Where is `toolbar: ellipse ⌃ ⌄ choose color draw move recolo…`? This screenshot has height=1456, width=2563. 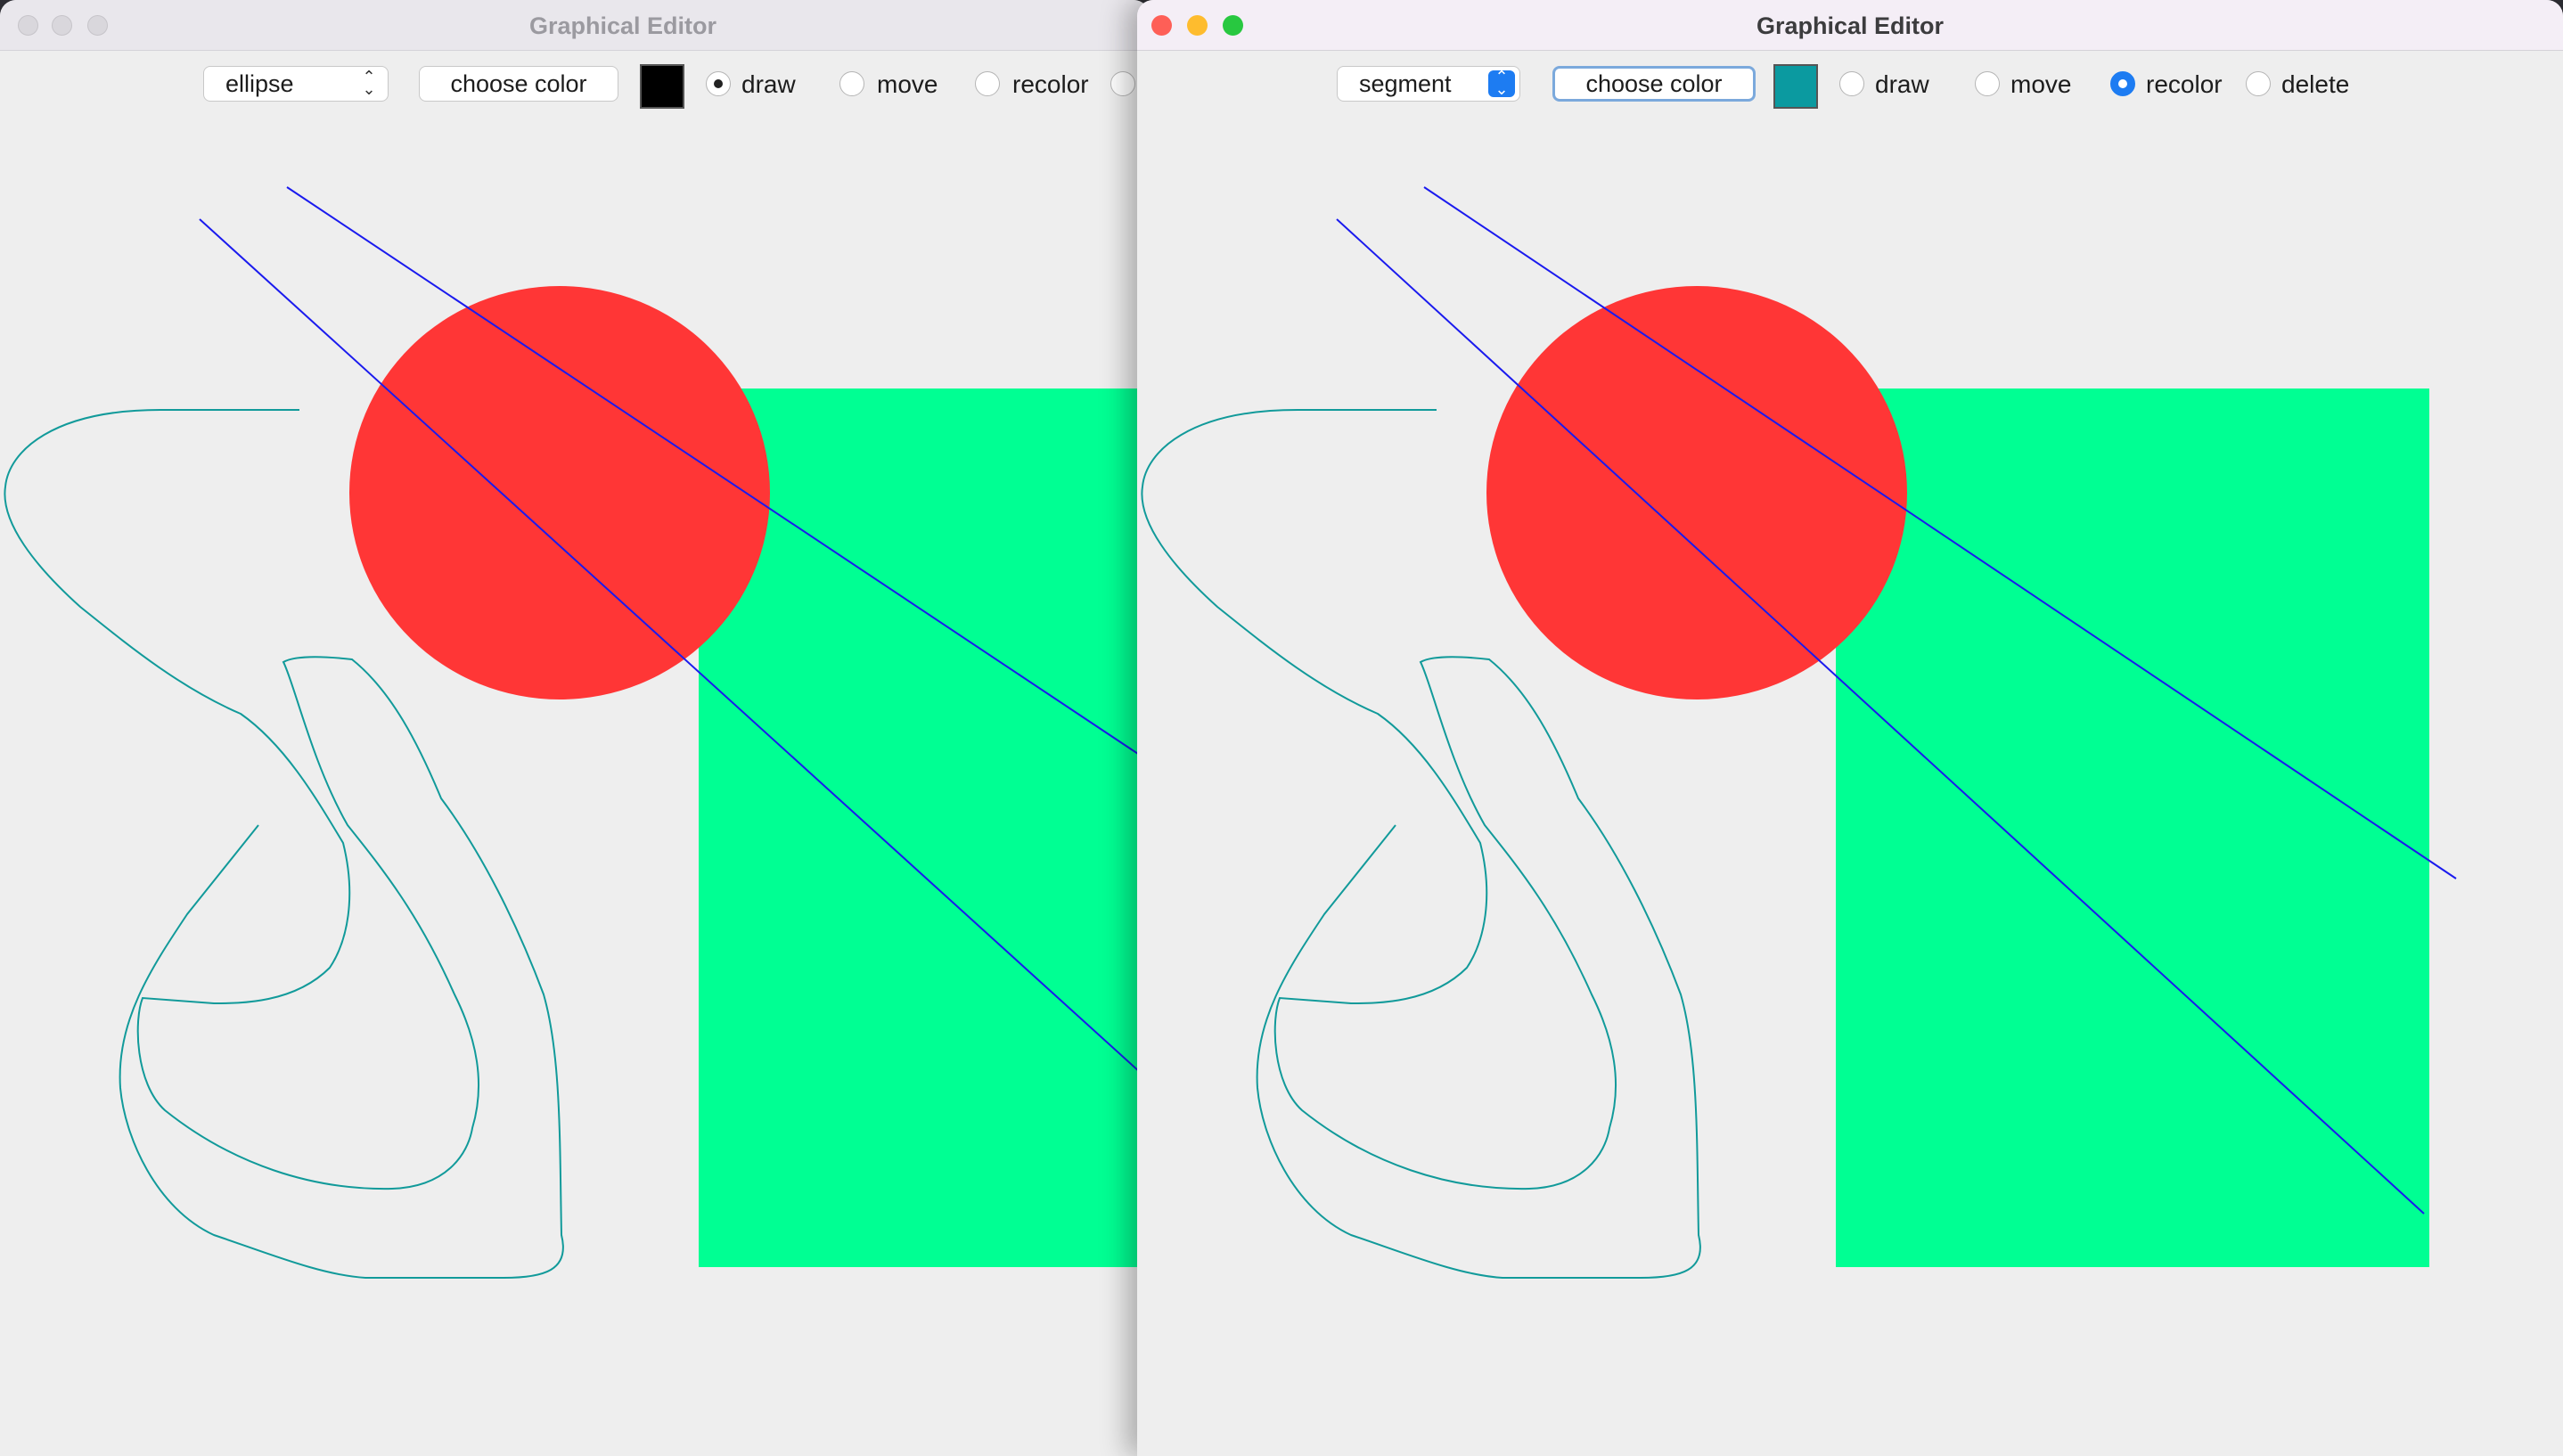
toolbar: ellipse ⌃ ⌄ choose color draw move recolo… is located at coordinates (575, 86).